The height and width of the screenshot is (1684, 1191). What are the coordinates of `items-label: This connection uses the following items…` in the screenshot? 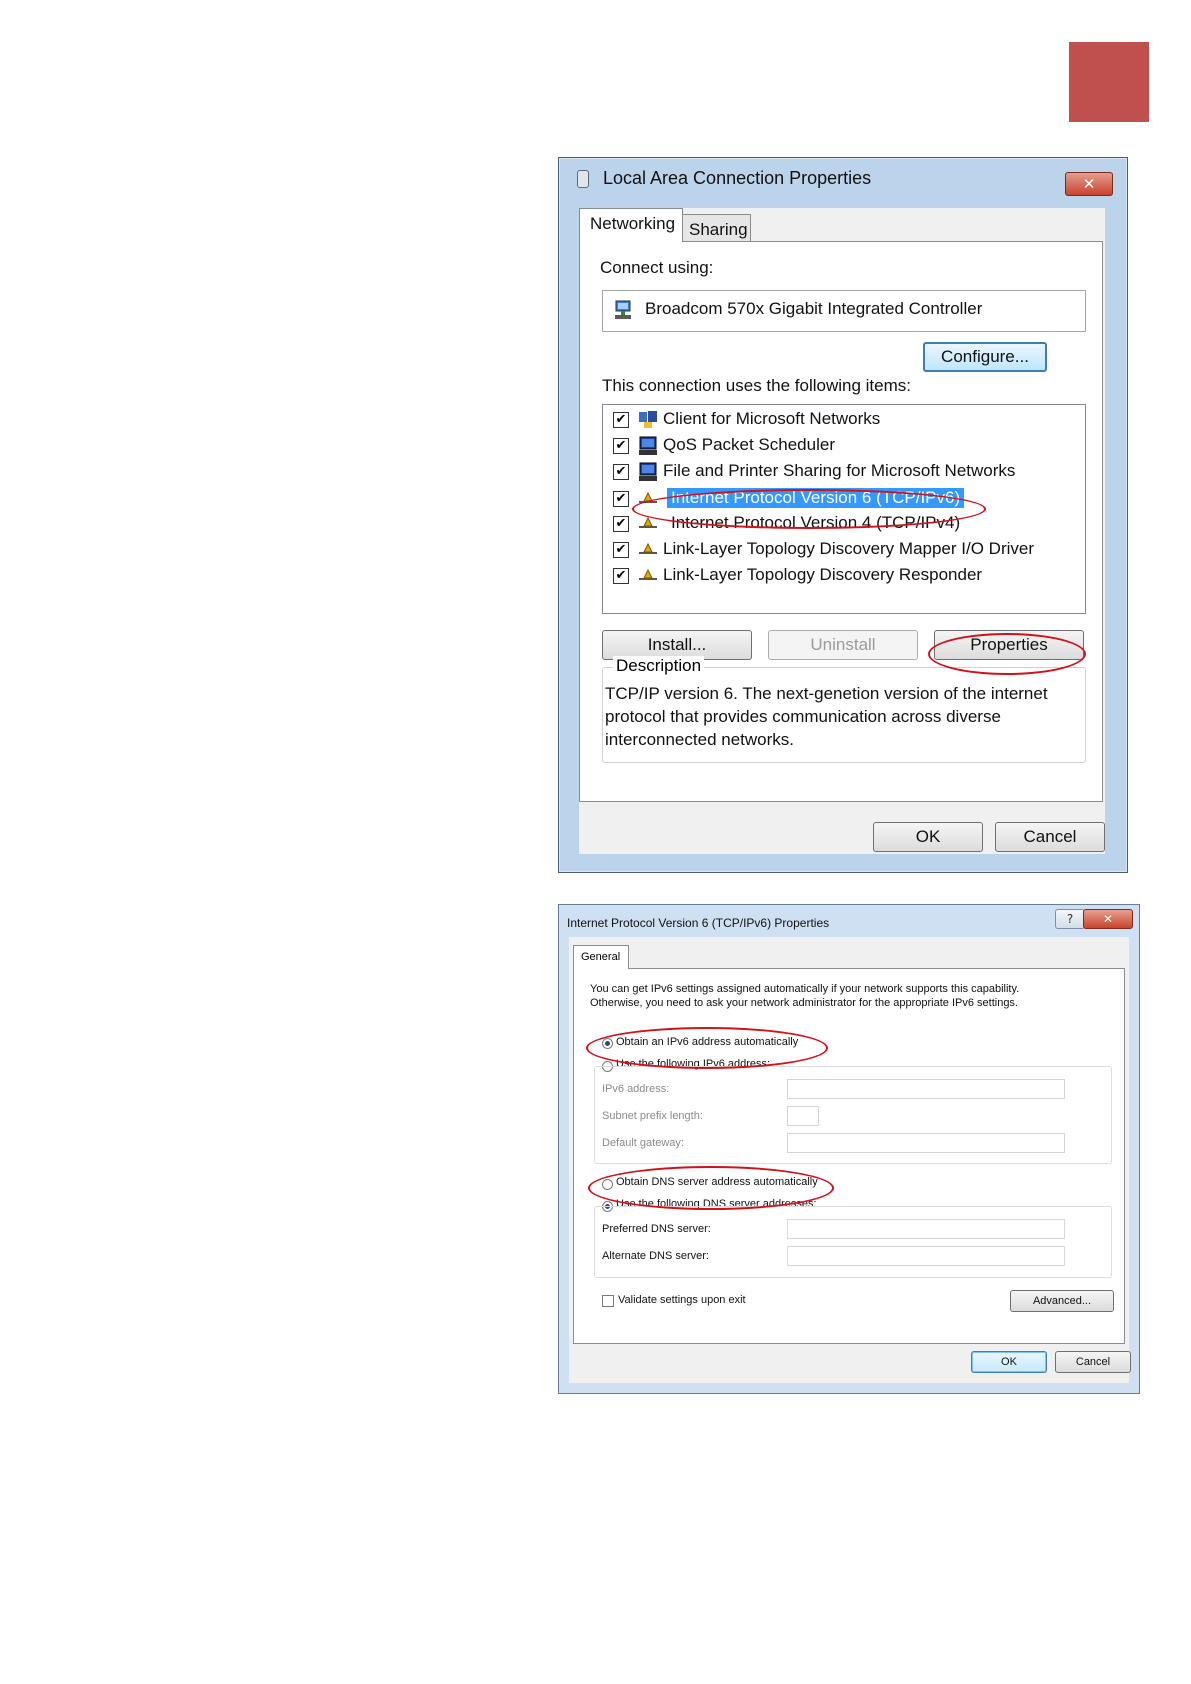 It's located at (756, 385).